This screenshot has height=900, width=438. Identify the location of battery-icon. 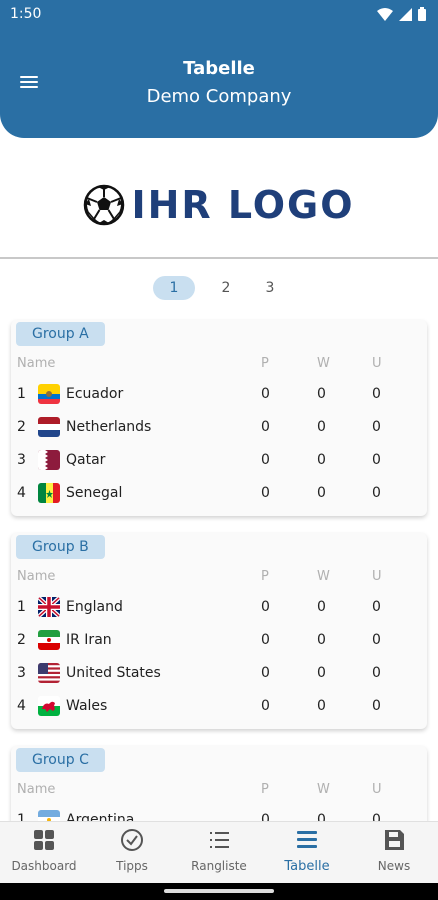
(422, 14).